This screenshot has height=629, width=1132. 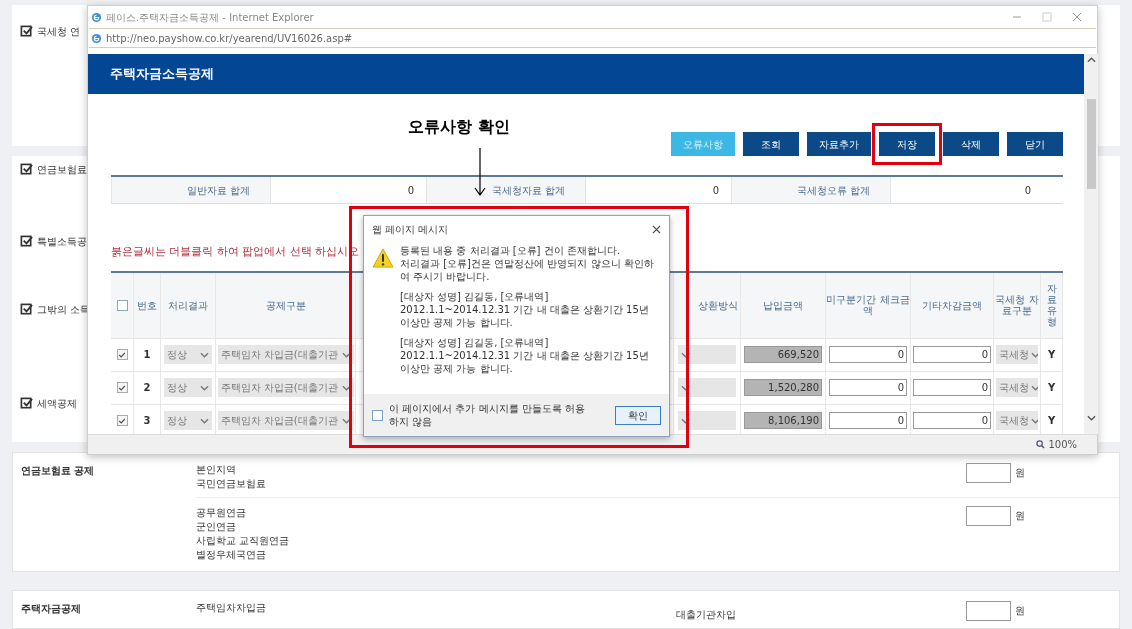 I want to click on ok-button: 확인, so click(x=638, y=415).